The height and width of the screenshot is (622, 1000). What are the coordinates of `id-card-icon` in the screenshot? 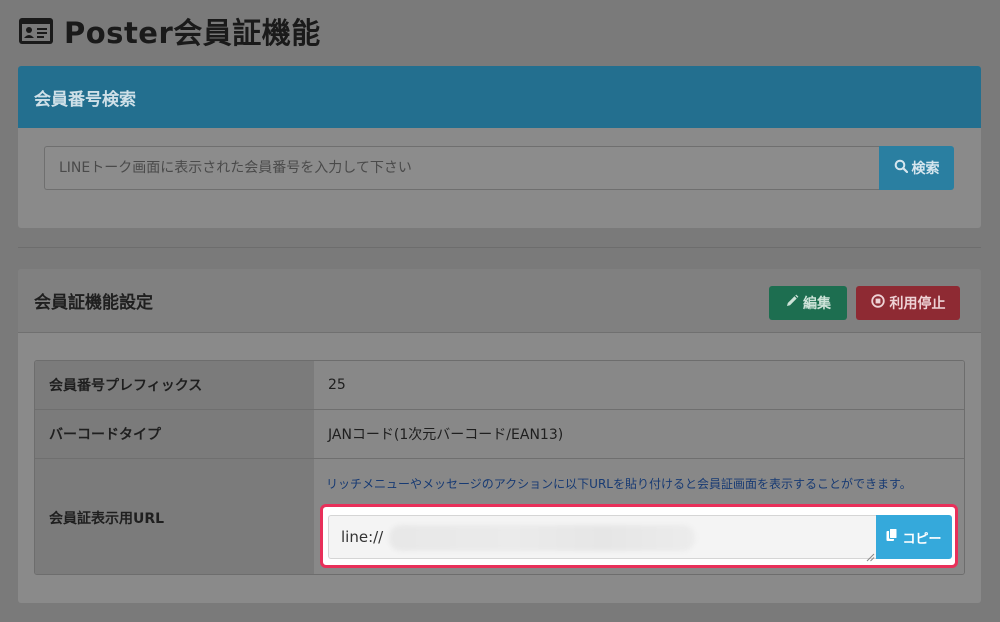 It's located at (36, 31).